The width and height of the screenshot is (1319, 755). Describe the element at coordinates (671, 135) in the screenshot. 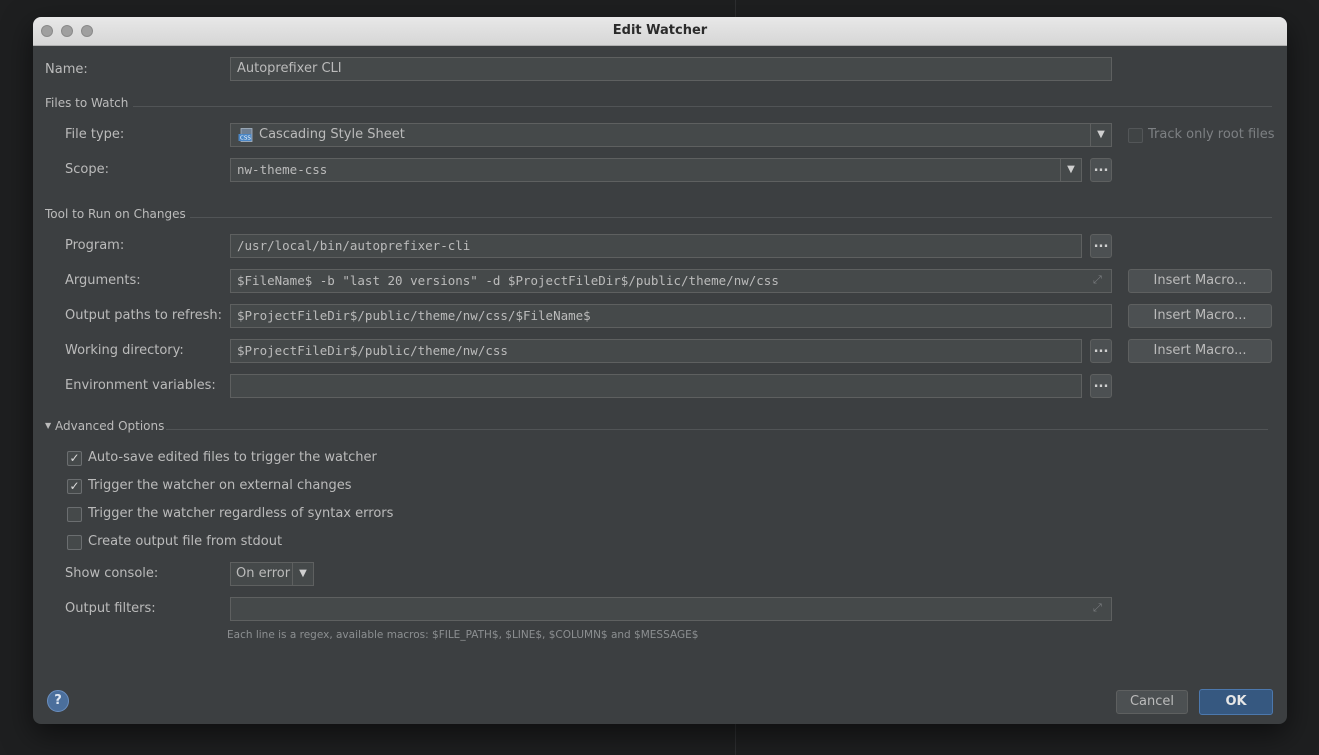

I see `file-type-combobox: CSS Cascading Style Sheet ▼` at that location.